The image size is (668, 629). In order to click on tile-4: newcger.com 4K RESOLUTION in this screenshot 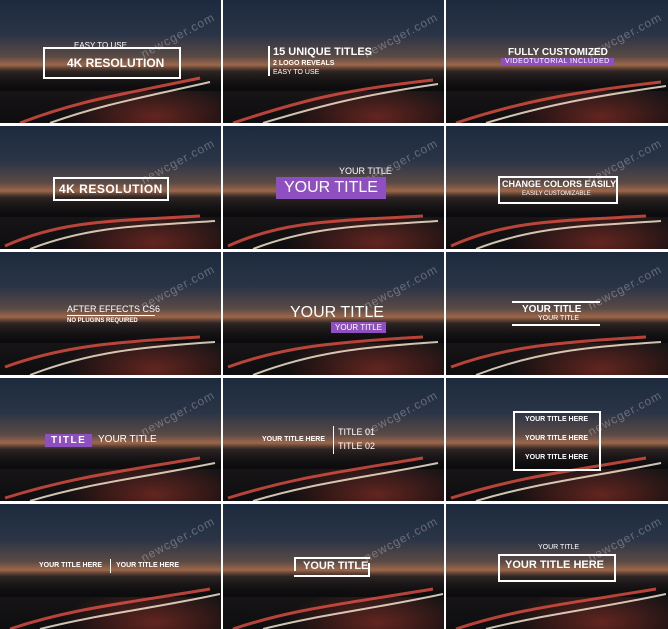, I will do `click(110, 187)`.